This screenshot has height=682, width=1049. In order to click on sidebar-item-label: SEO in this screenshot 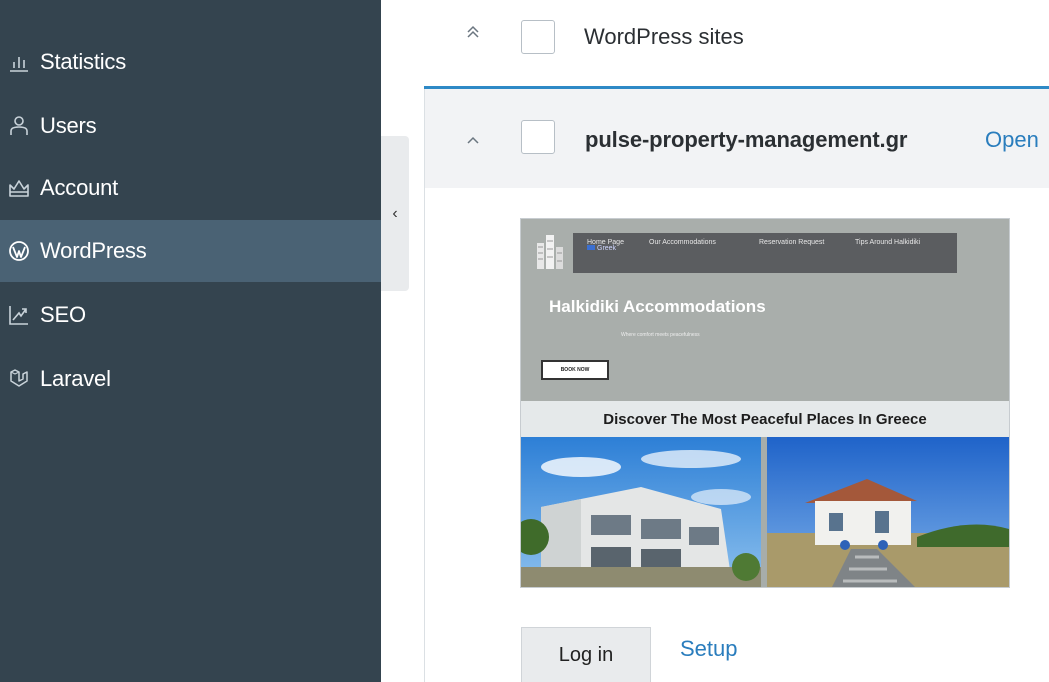, I will do `click(63, 314)`.